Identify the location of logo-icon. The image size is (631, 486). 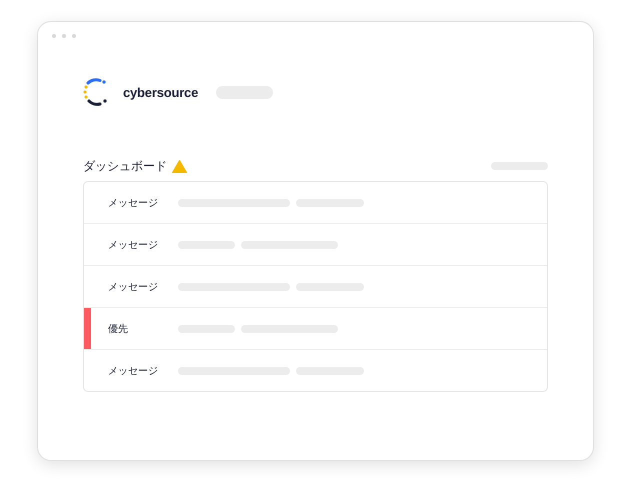
(96, 92).